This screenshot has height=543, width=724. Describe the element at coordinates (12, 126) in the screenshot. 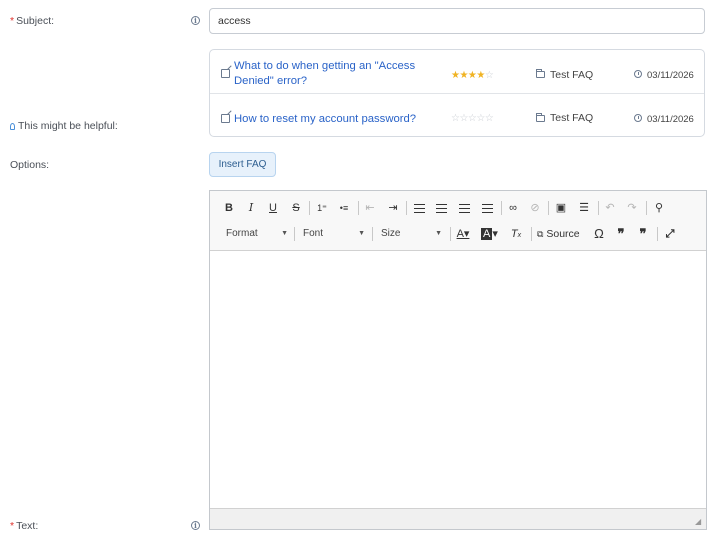

I see `lightbulb-icon` at that location.